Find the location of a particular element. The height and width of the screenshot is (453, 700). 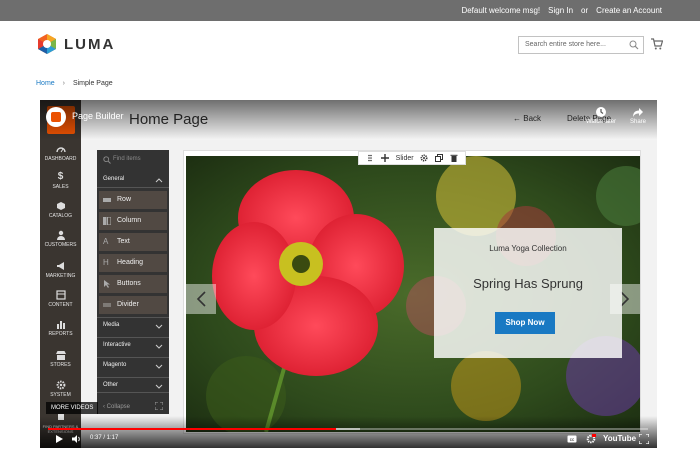

youtube-logo: YouTube is located at coordinates (619, 438).